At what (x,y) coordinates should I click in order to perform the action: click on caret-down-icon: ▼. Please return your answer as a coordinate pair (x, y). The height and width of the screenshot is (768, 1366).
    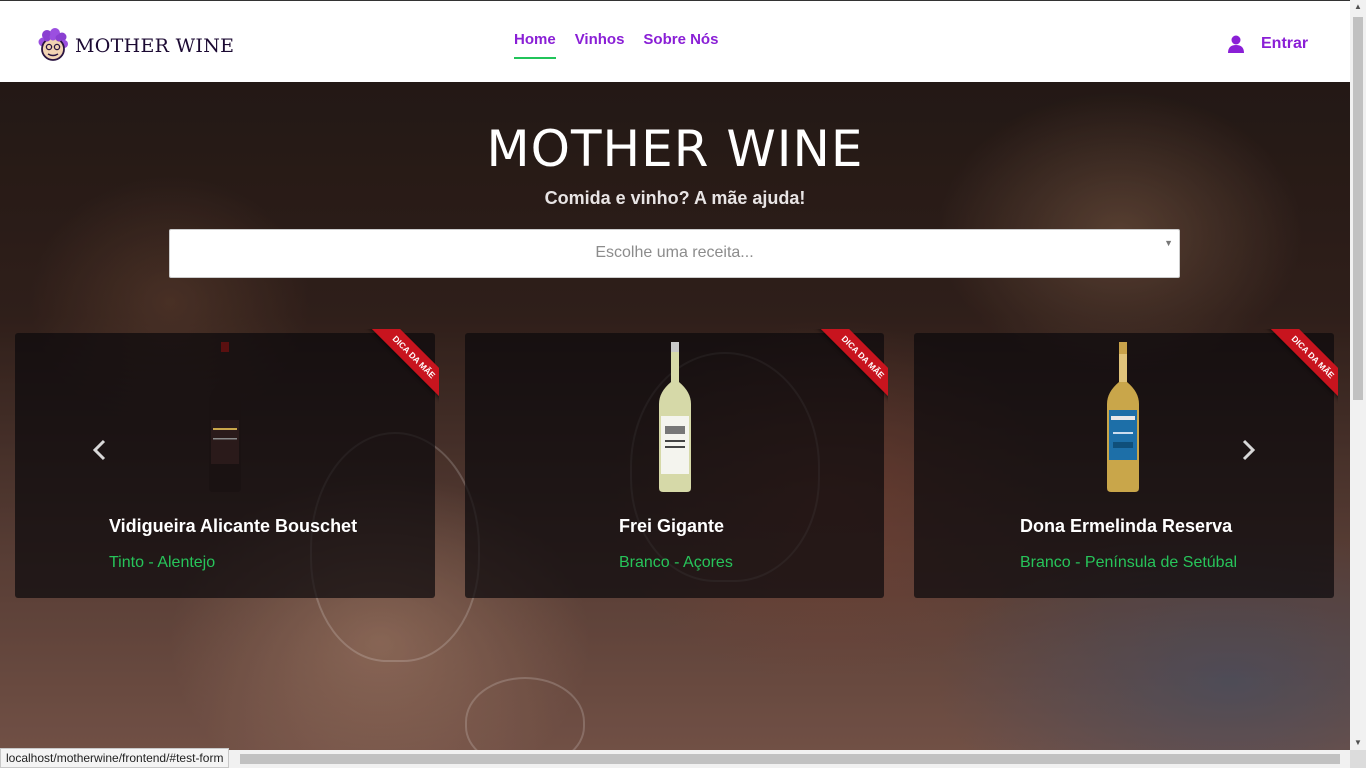
    Looking at the image, I should click on (1168, 243).